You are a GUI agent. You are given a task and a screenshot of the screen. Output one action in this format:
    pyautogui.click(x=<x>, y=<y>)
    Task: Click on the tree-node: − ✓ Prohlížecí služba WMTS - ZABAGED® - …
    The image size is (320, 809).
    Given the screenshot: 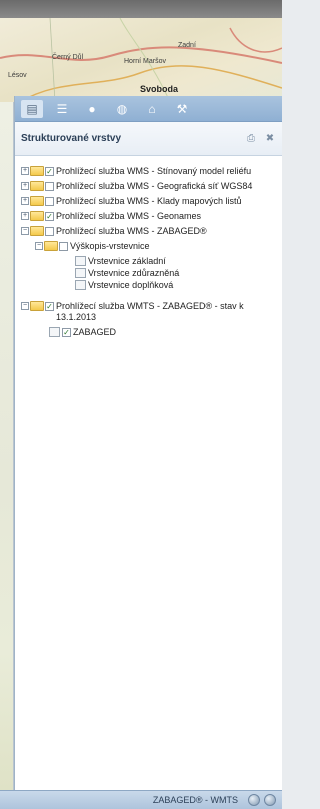 What is the action you would take?
    pyautogui.click(x=148, y=312)
    